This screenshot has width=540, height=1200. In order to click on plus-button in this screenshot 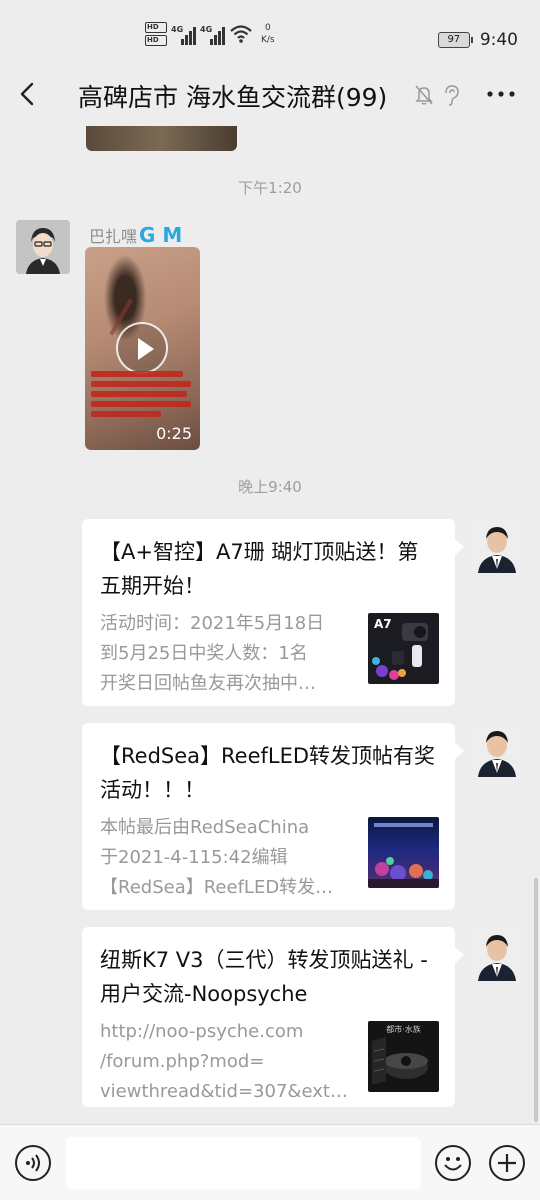, I will do `click(507, 1163)`.